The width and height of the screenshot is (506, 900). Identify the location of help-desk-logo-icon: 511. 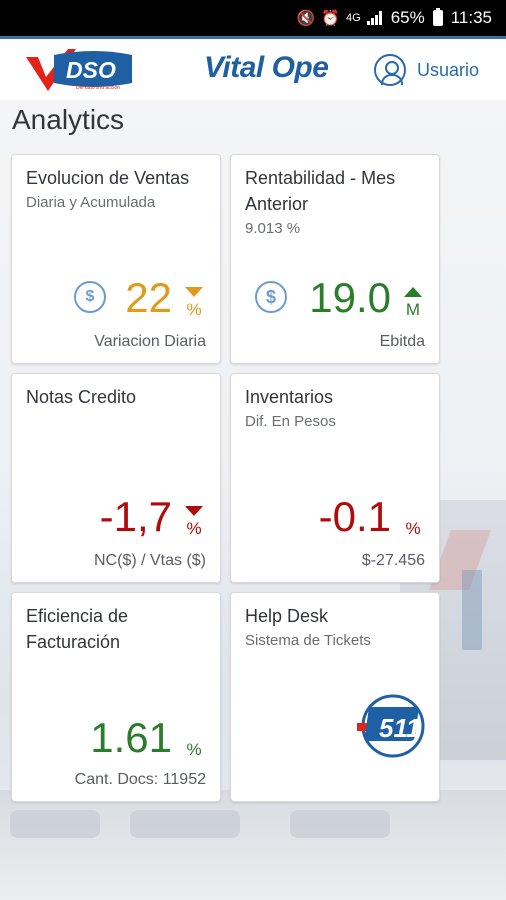
(391, 726).